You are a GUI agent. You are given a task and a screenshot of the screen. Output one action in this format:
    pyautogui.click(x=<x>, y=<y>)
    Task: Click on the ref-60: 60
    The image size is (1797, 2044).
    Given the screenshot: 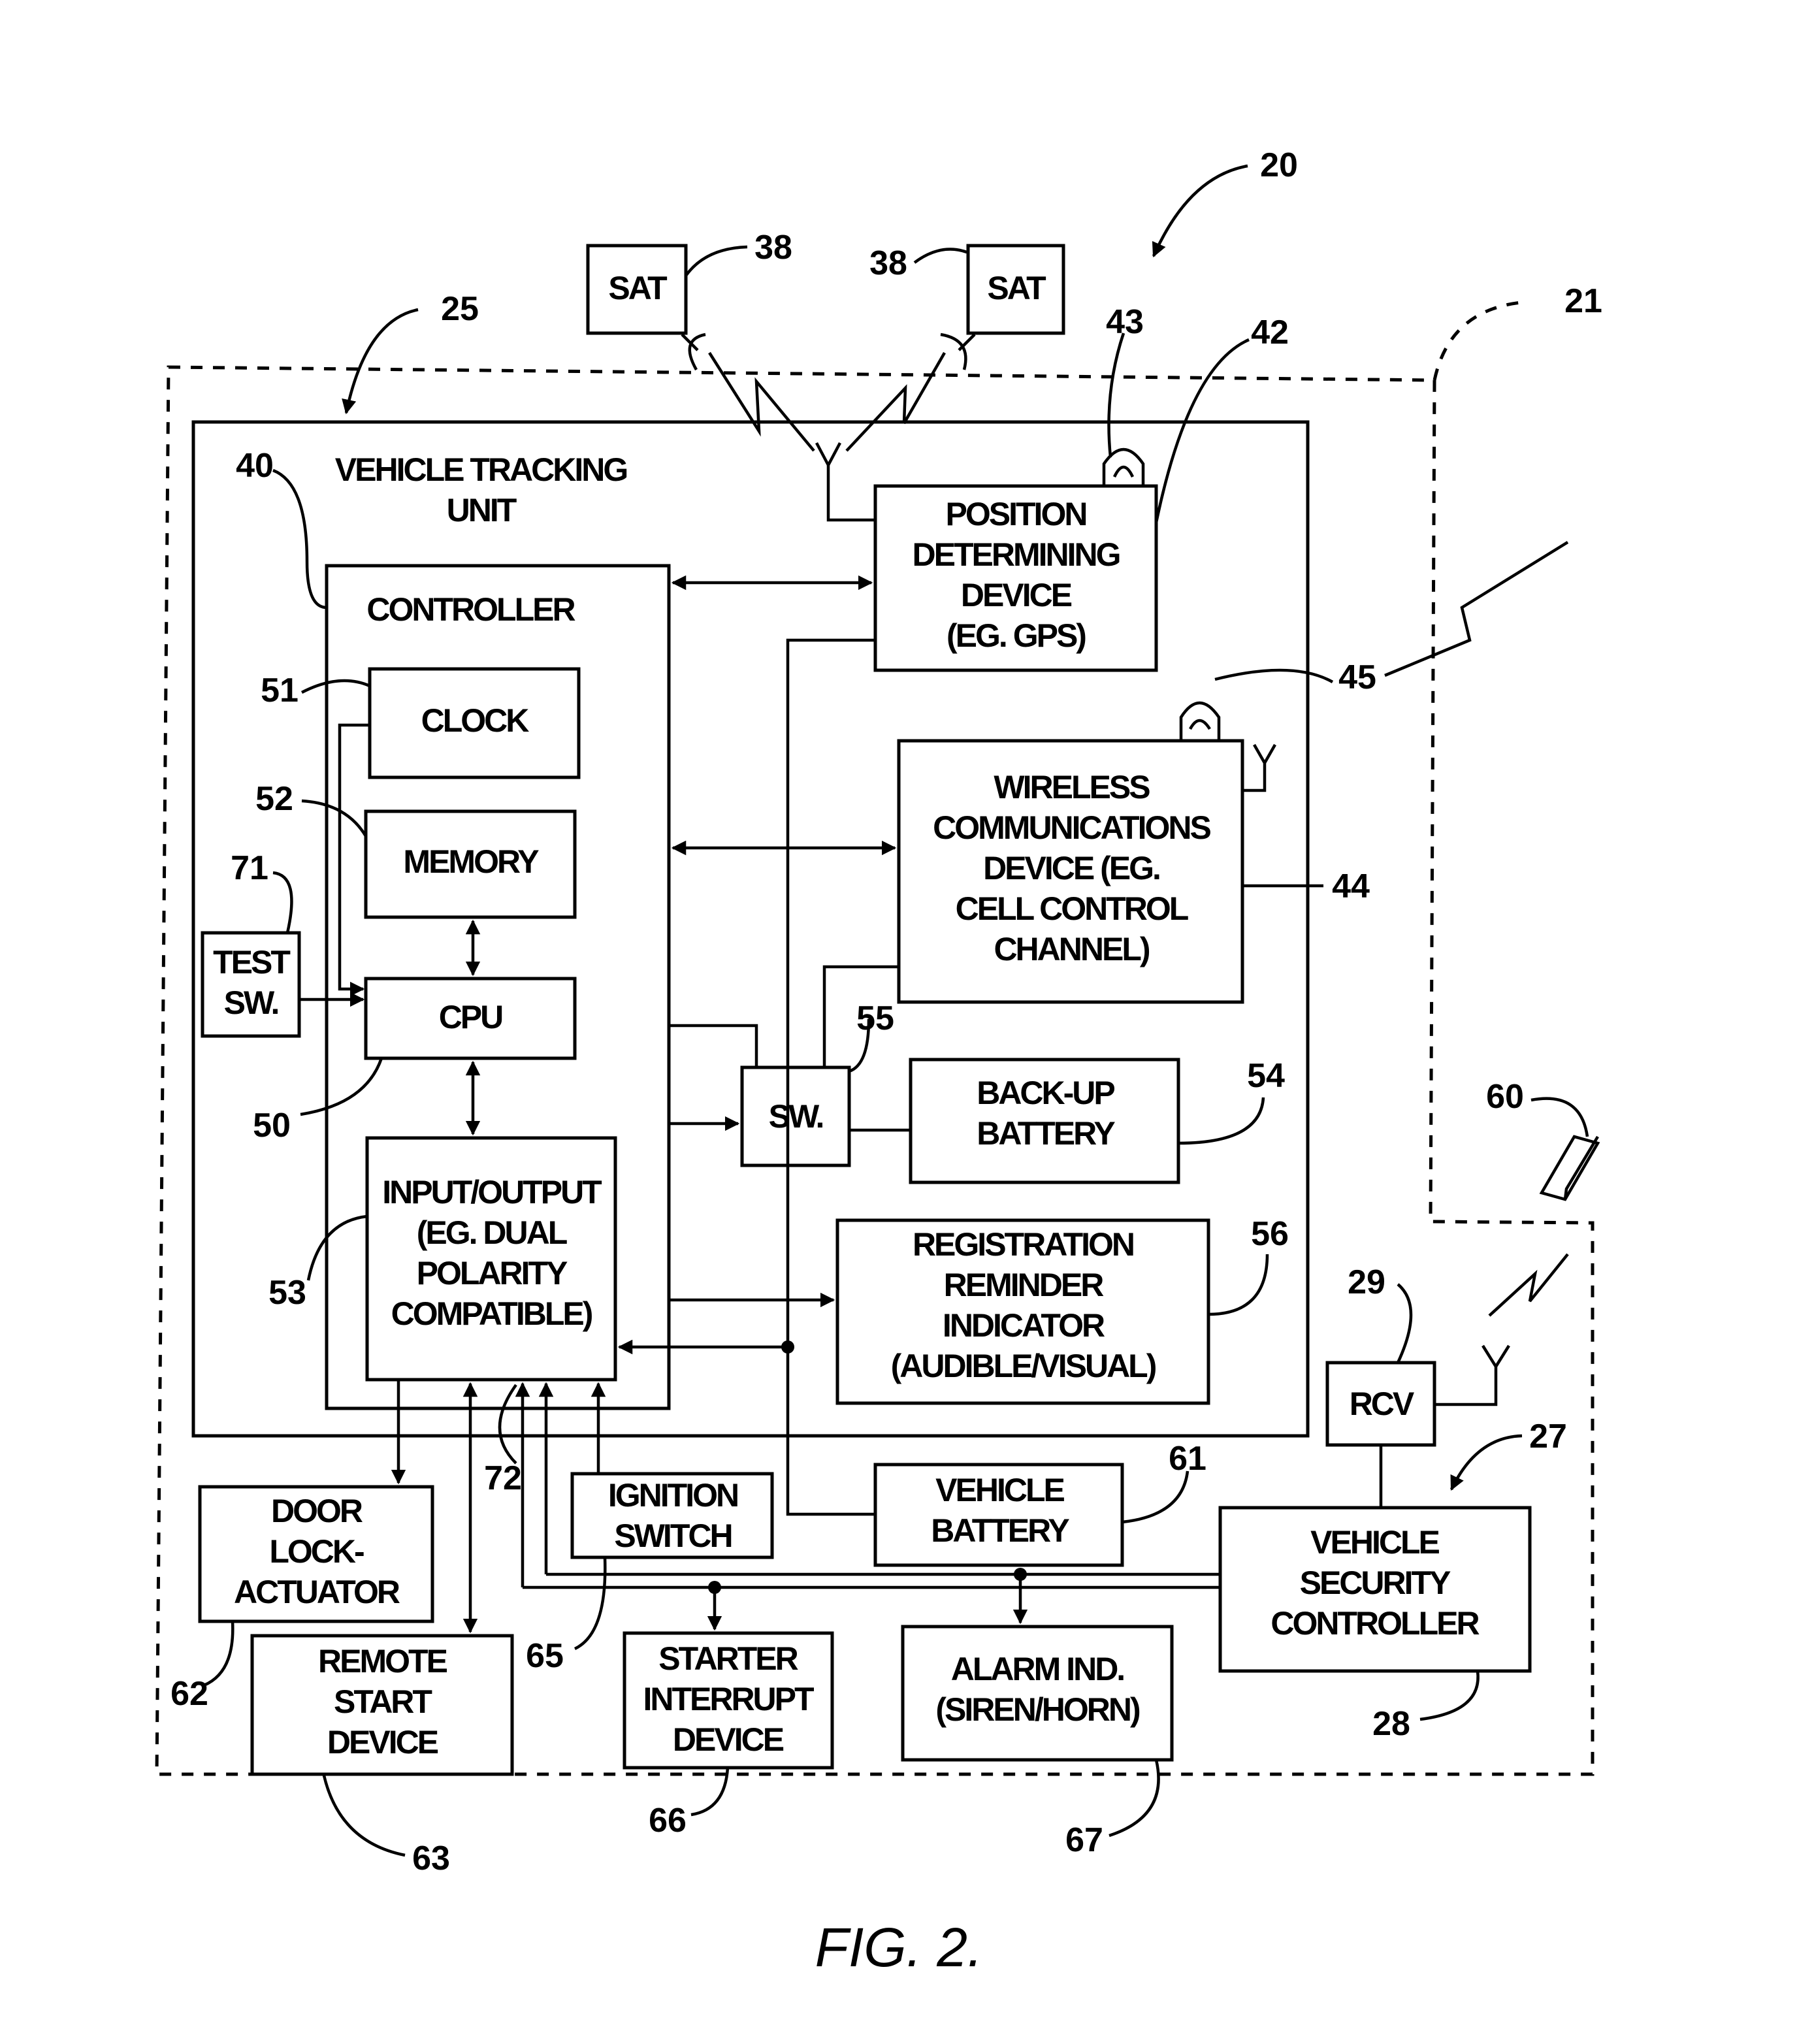 What is the action you would take?
    pyautogui.click(x=1505, y=1097)
    